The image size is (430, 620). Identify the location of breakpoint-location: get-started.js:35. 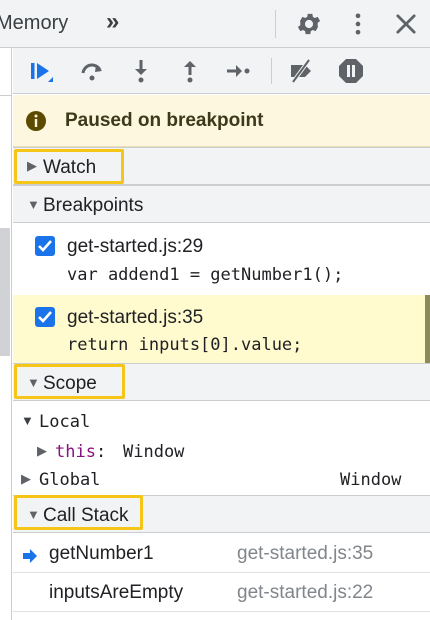
(135, 317).